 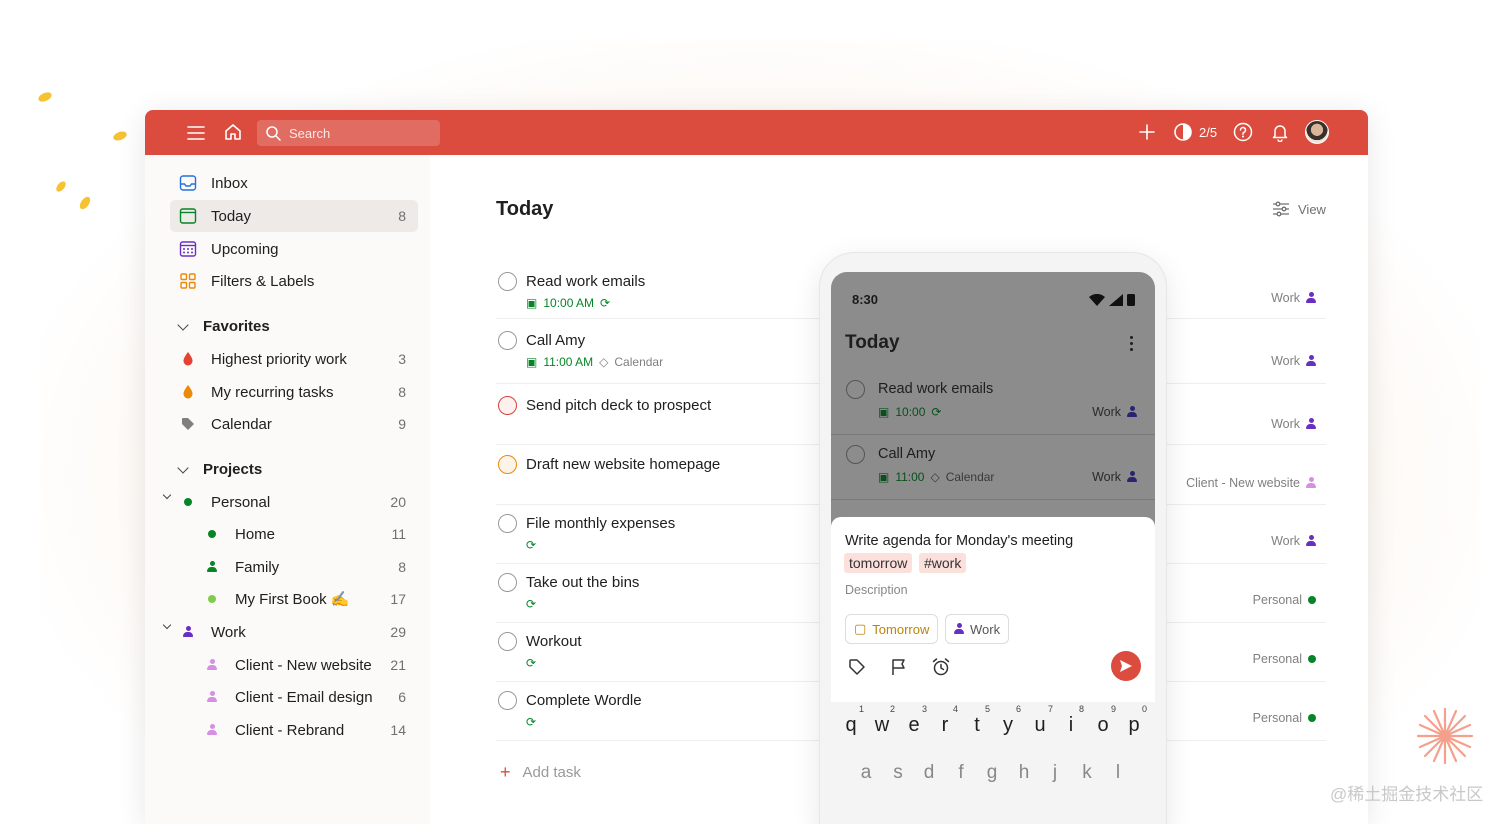 I want to click on favorite-item: My recurring tasks 8, so click(x=294, y=392).